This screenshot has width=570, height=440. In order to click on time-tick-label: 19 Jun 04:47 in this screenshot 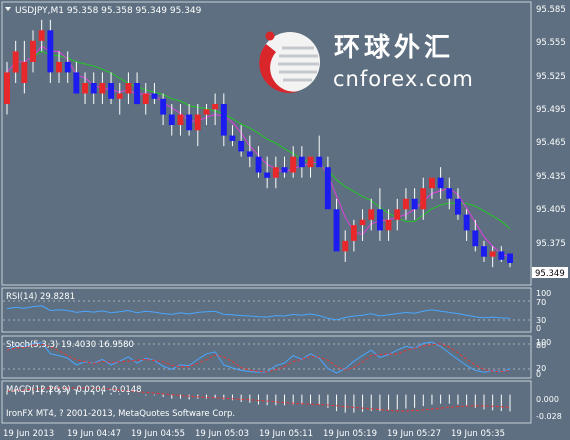, I will do `click(94, 434)`.